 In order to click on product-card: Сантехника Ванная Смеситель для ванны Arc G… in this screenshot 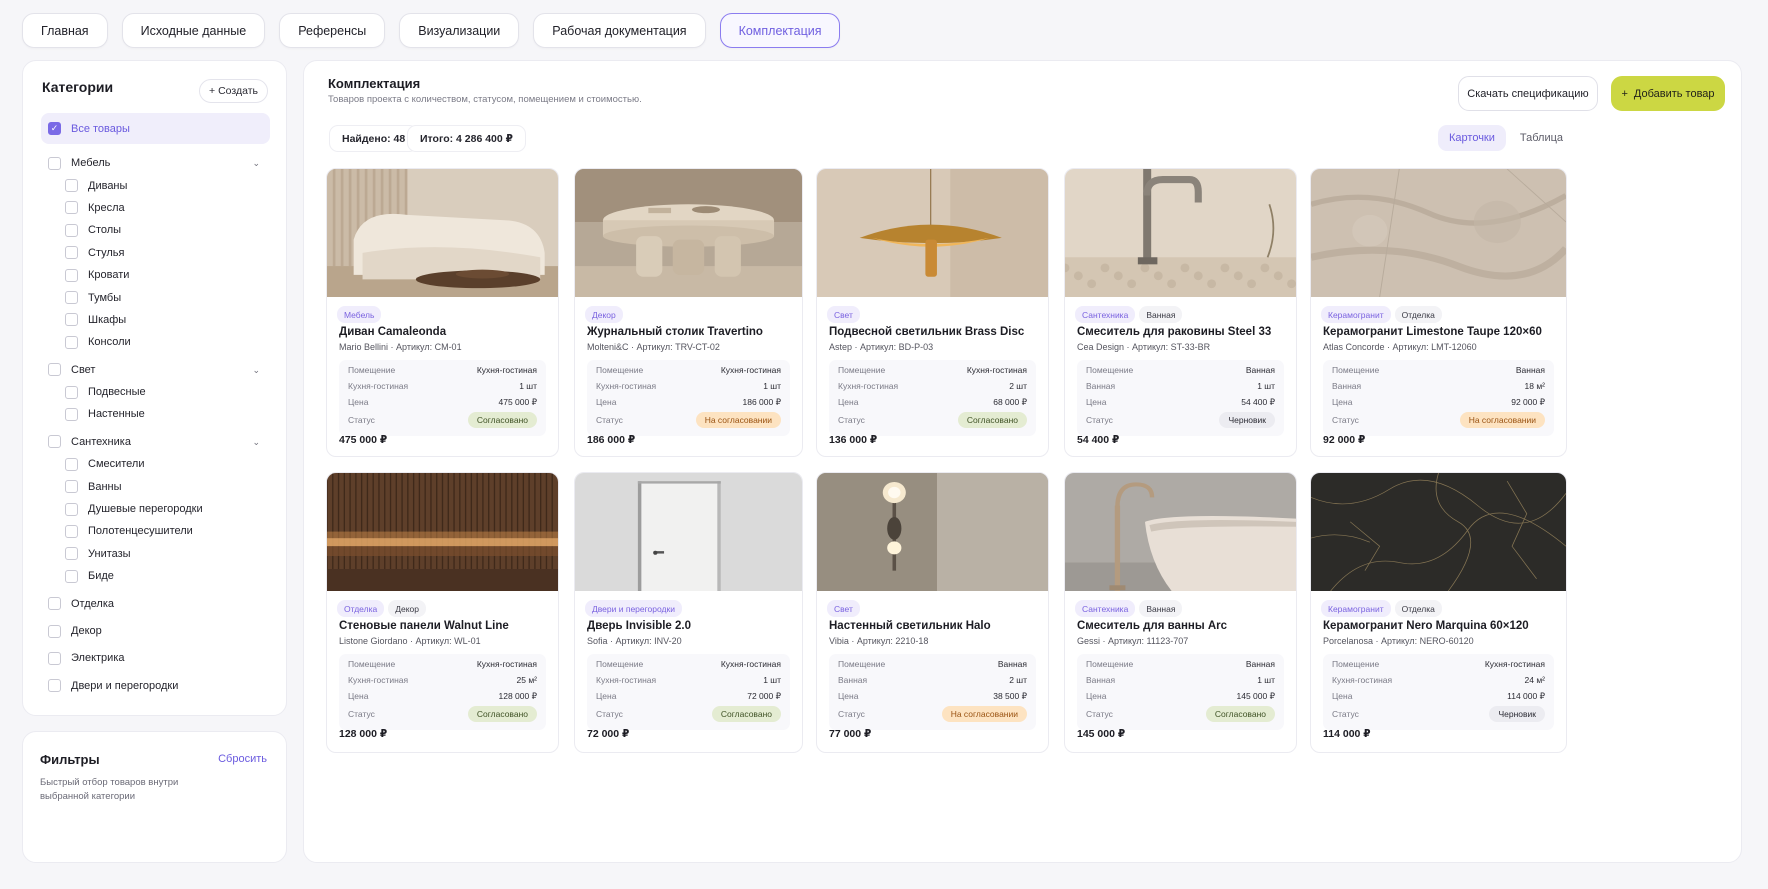, I will do `click(1180, 612)`.